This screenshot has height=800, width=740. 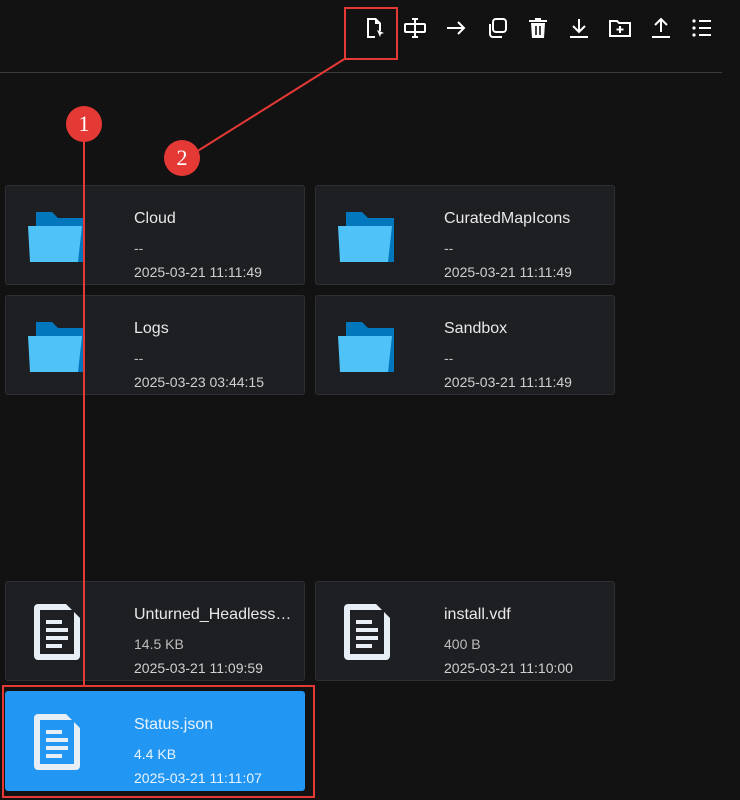 What do you see at coordinates (198, 668) in the screenshot?
I see `file-date: 2025-03-21 11:09:59` at bounding box center [198, 668].